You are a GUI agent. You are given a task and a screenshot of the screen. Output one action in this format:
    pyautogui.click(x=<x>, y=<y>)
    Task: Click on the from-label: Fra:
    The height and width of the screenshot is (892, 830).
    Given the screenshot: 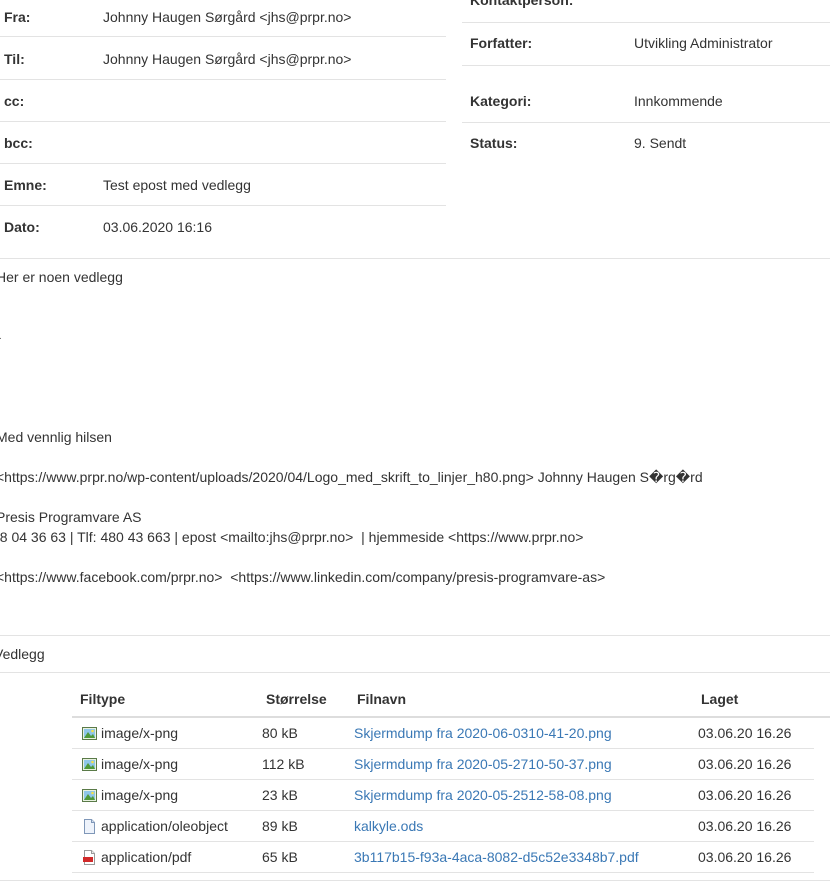 What is the action you would take?
    pyautogui.click(x=17, y=17)
    